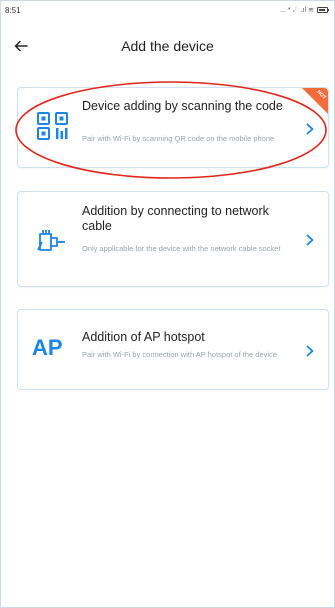 The height and width of the screenshot is (608, 335). What do you see at coordinates (297, 10) in the screenshot?
I see `status-indicators: ... * ☄ .ıl ≋` at bounding box center [297, 10].